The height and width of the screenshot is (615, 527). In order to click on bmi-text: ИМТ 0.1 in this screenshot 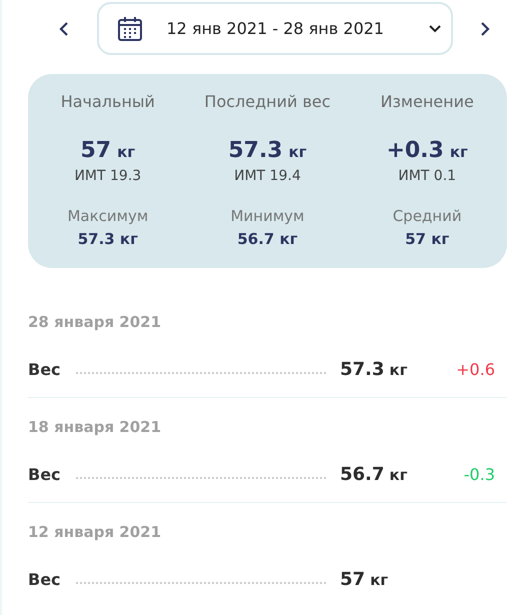, I will do `click(427, 176)`.